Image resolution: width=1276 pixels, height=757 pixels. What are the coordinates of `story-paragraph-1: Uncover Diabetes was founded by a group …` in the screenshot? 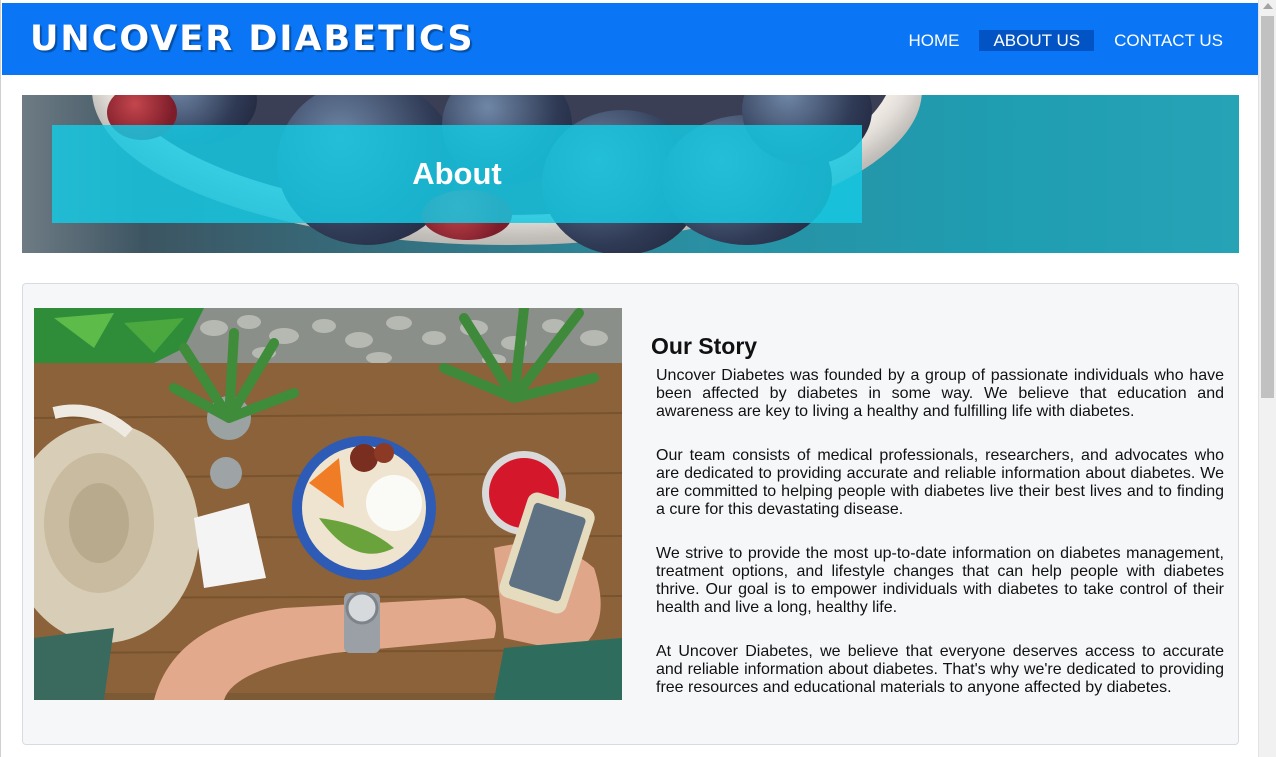 It's located at (940, 393).